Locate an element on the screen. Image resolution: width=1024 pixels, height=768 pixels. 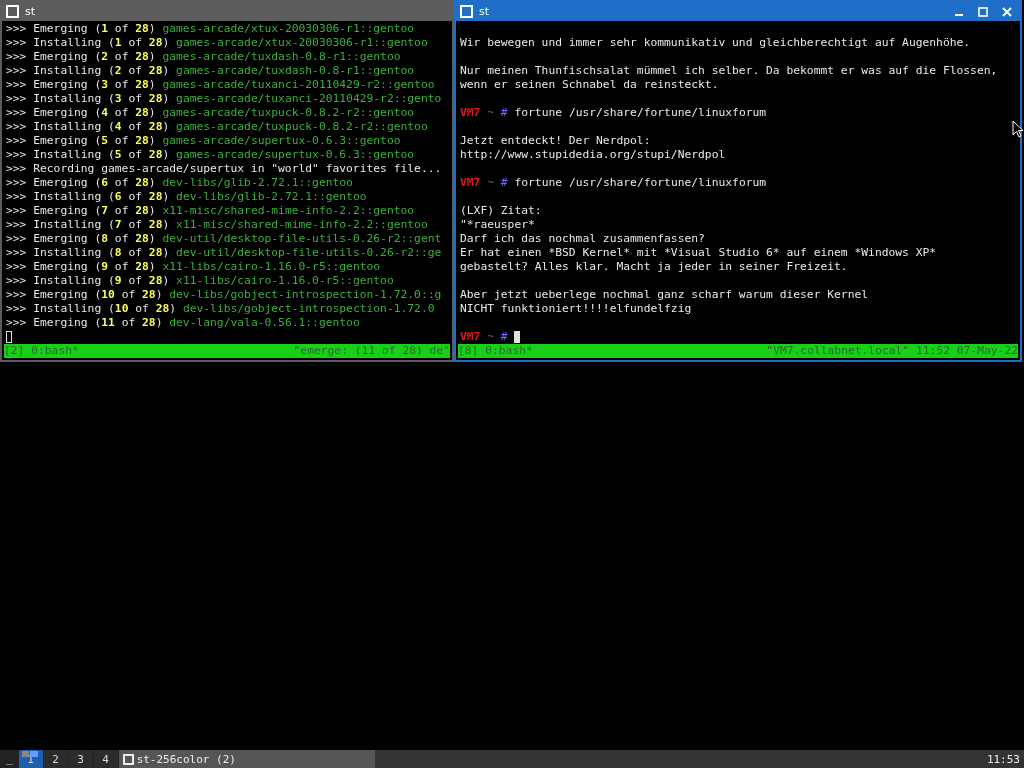
terminal-line: >>> Installing (5 of 28) games-arcade/supertux-0.6.3::gentoo is located at coordinates (210, 155).